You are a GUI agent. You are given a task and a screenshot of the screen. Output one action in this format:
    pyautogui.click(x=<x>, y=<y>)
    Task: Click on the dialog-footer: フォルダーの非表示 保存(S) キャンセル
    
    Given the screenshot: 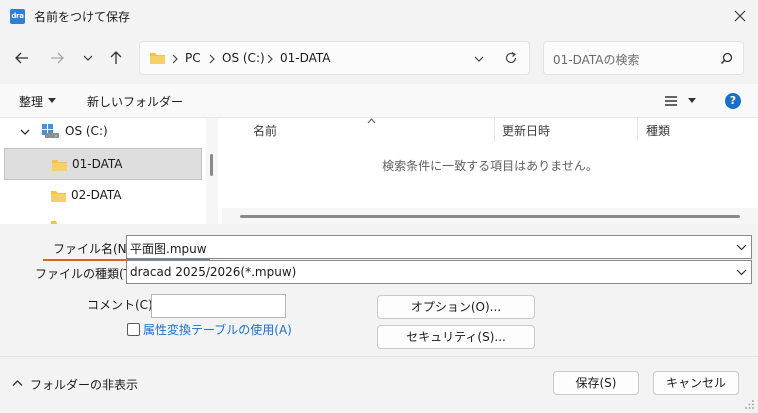 What is the action you would take?
    pyautogui.click(x=379, y=384)
    